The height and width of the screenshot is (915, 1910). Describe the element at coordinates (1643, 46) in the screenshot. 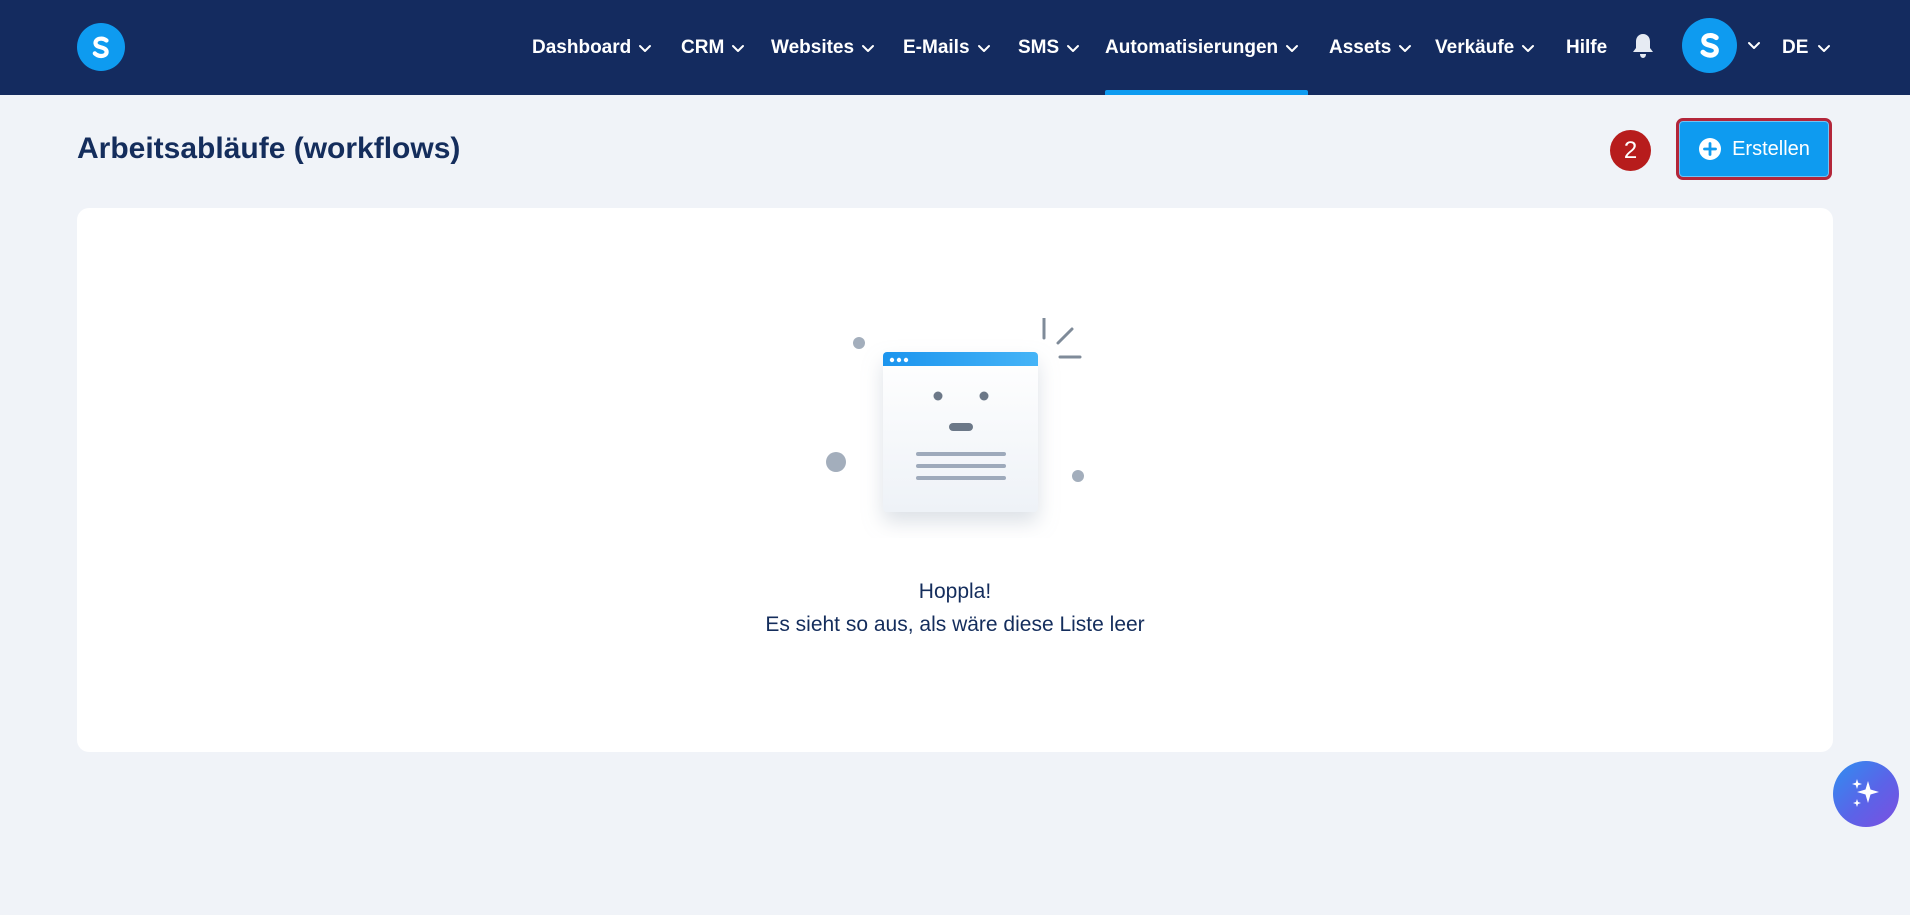

I see `bell-icon` at that location.